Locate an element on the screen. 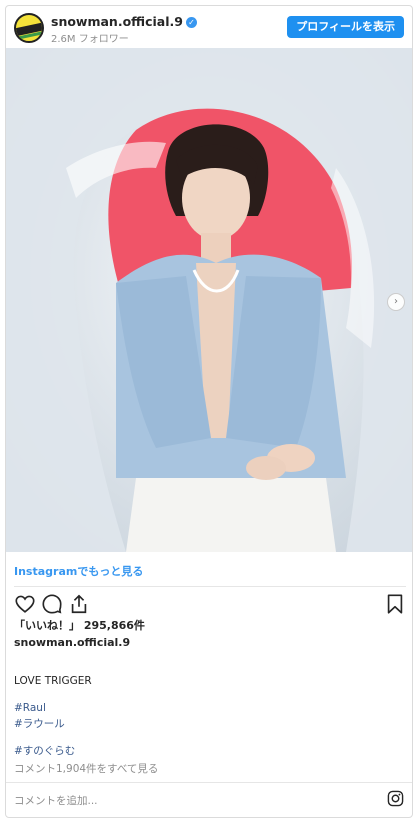  action-bar is located at coordinates (209, 606).